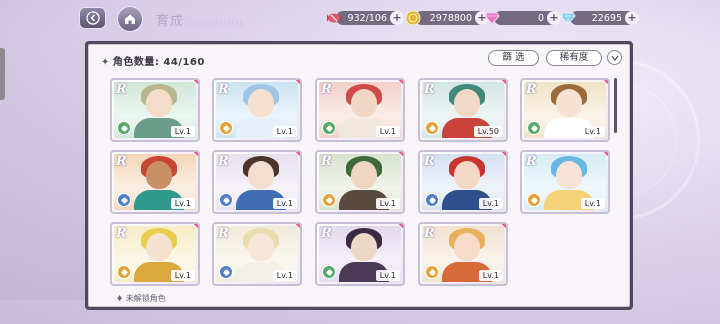 The height and width of the screenshot is (324, 720). I want to click on pink-gem-resource: 0 +, so click(522, 18).